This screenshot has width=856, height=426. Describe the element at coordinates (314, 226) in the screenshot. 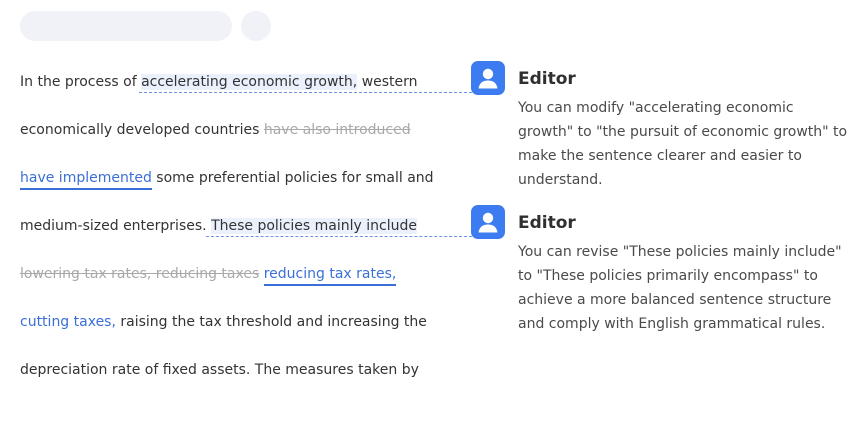

I see `commented-text-highlight: These policies mainly include` at that location.